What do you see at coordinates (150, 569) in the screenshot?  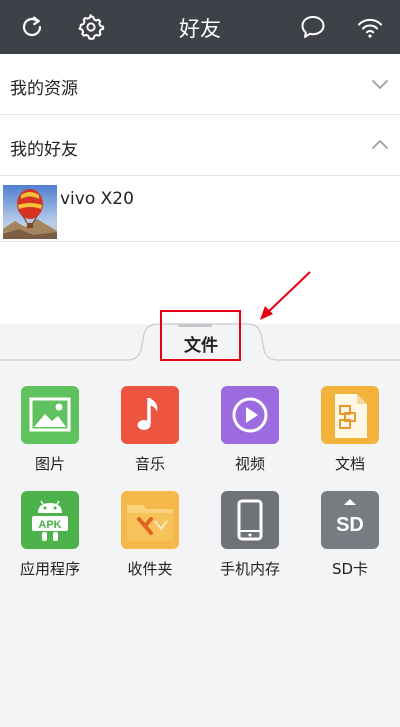 I see `file-category-label: 收件夹` at bounding box center [150, 569].